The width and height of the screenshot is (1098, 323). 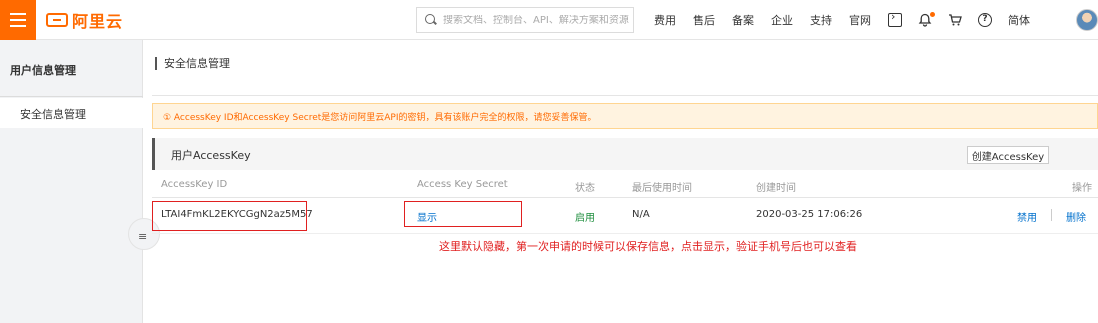 What do you see at coordinates (1019, 20) in the screenshot?
I see `language-switch: 简体` at bounding box center [1019, 20].